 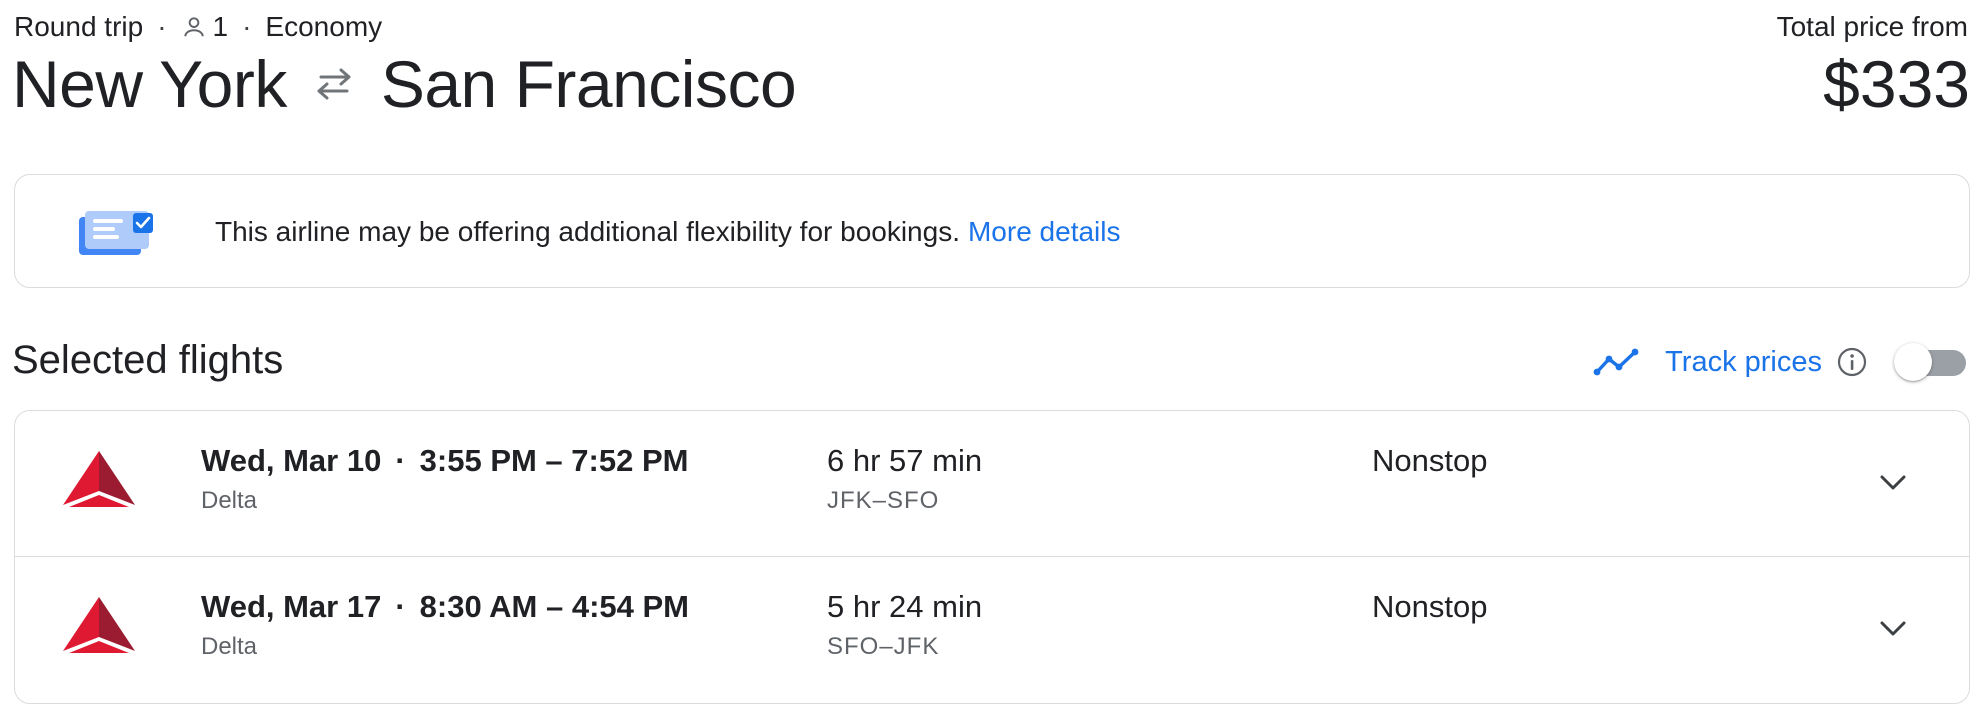 I want to click on track-prices-label: Track prices, so click(x=1743, y=362).